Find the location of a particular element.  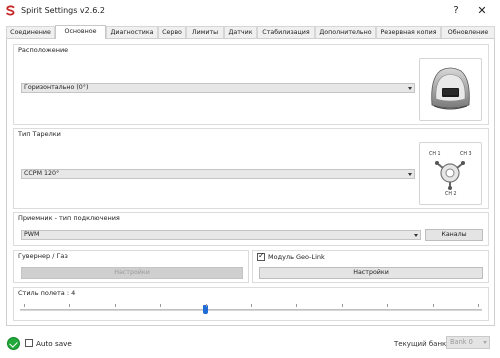

title-bar: Spirit Settings v2.6.2 ? ✕ is located at coordinates (250, 11).